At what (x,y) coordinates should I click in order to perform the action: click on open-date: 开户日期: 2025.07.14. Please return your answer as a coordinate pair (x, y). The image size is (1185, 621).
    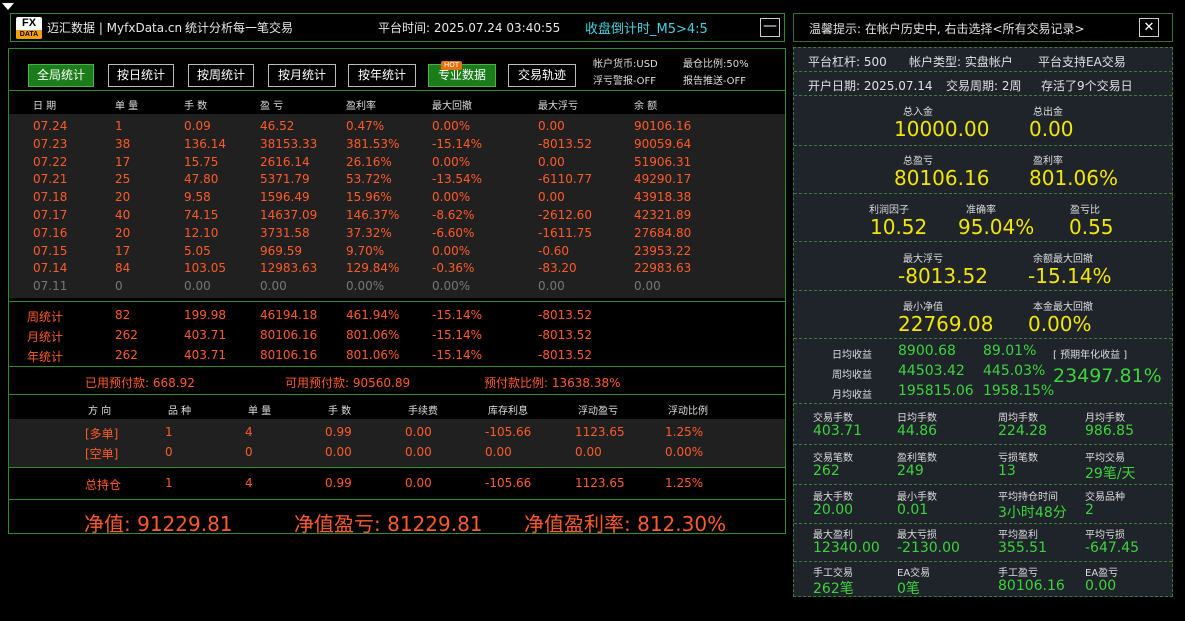
    Looking at the image, I should click on (870, 86).